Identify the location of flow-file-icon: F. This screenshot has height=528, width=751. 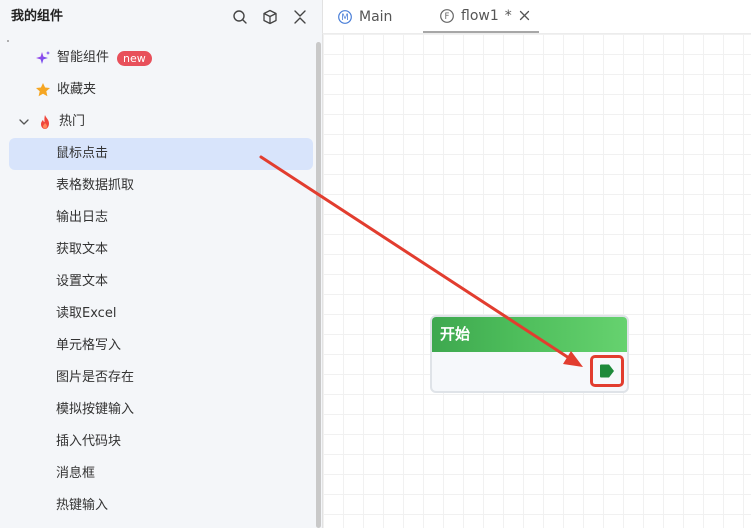
(447, 16).